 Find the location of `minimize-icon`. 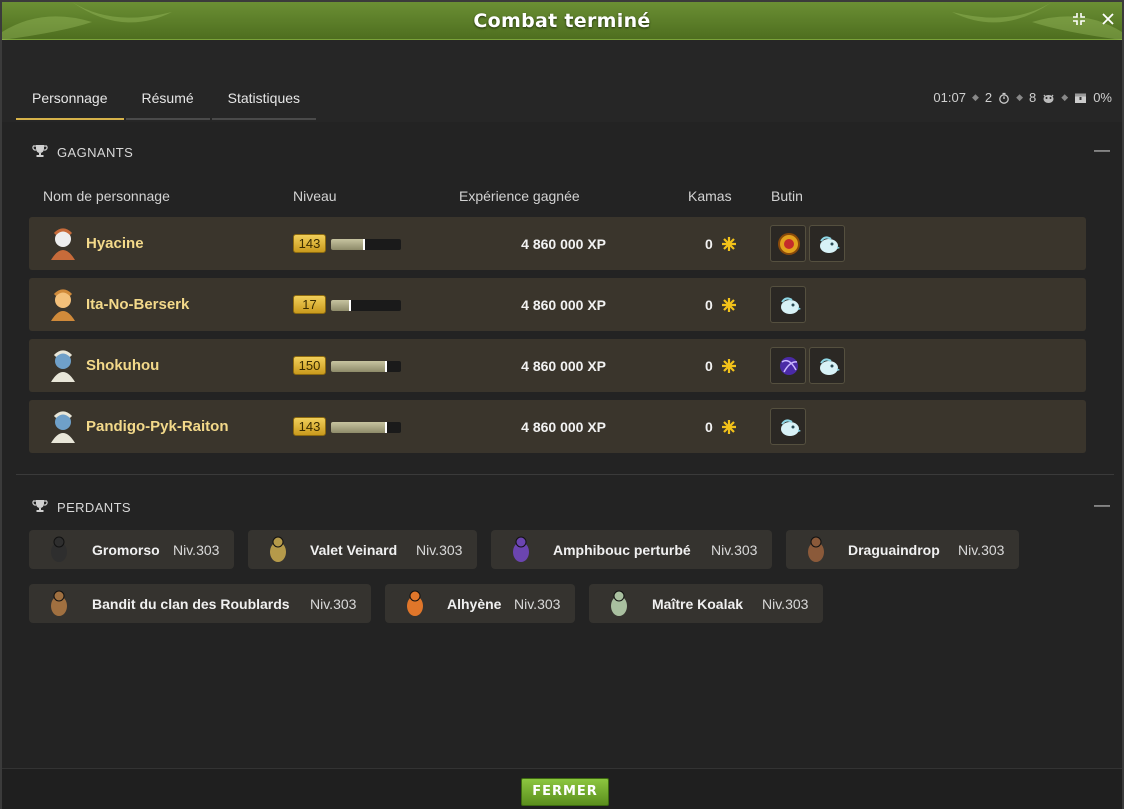

minimize-icon is located at coordinates (1079, 21).